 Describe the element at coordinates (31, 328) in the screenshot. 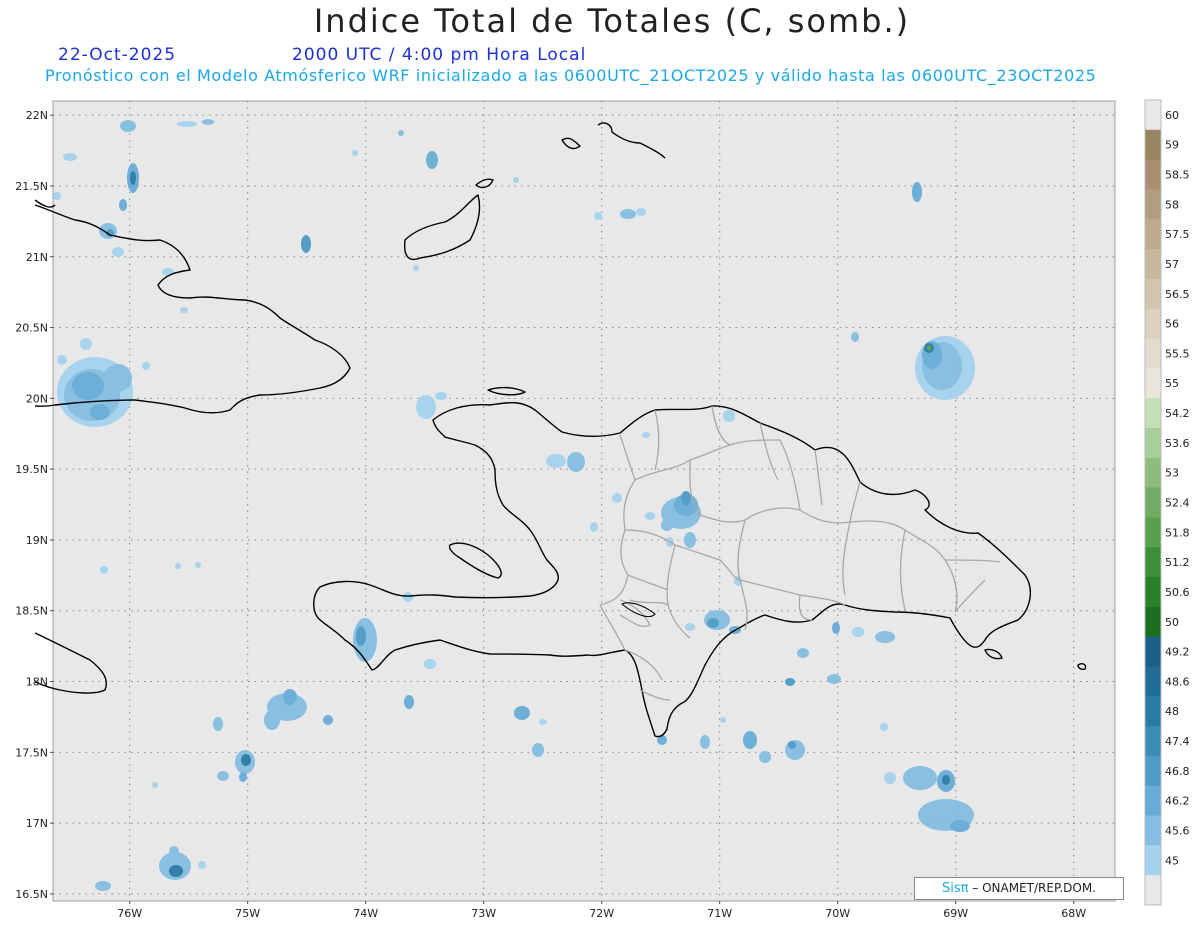

I see `lat-tick-label: 20.5N` at that location.